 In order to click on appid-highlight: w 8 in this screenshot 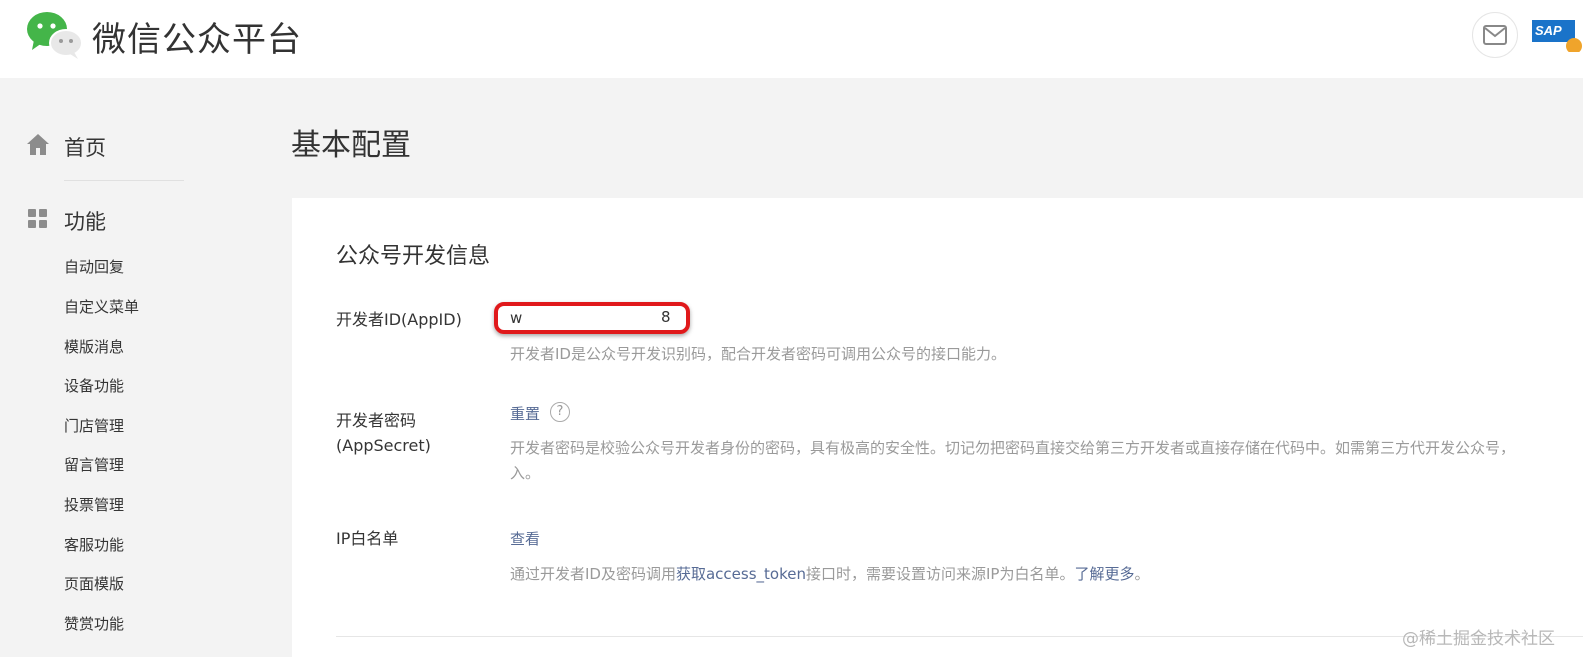, I will do `click(592, 318)`.